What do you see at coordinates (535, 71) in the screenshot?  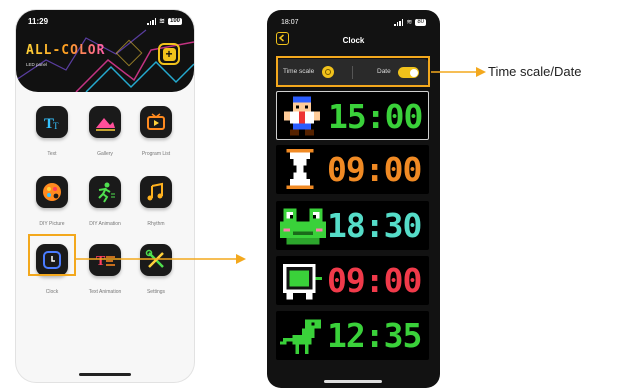 I see `time-scale-date-callout-label: Time scale/Date` at bounding box center [535, 71].